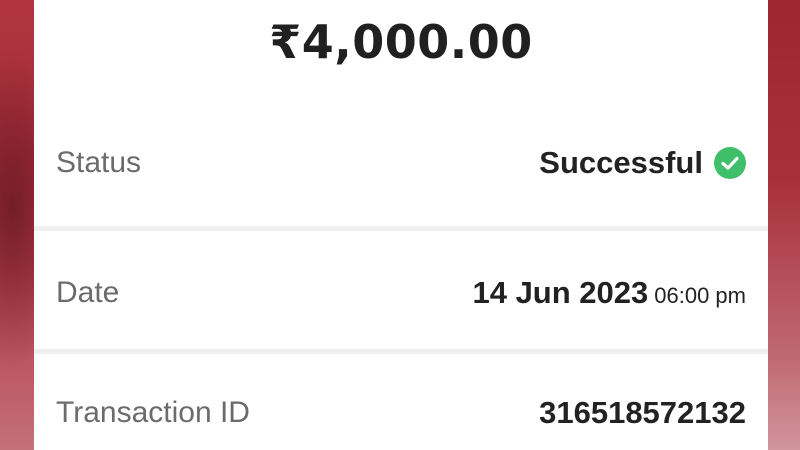 The image size is (800, 450). I want to click on date-value-group: 14 Jun 2023 06:00 pm, so click(609, 293).